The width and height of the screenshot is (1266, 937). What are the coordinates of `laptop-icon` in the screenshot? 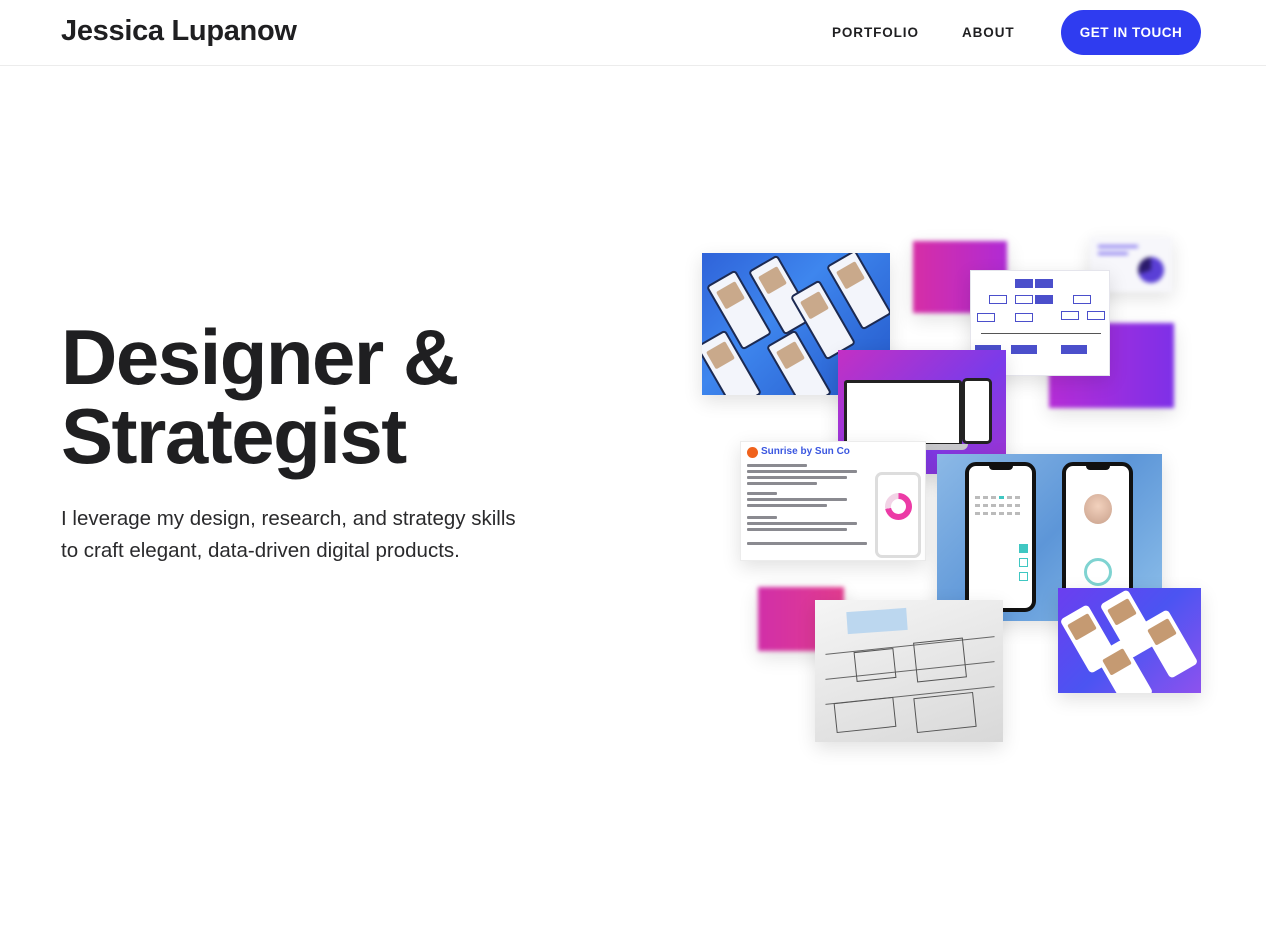 It's located at (903, 413).